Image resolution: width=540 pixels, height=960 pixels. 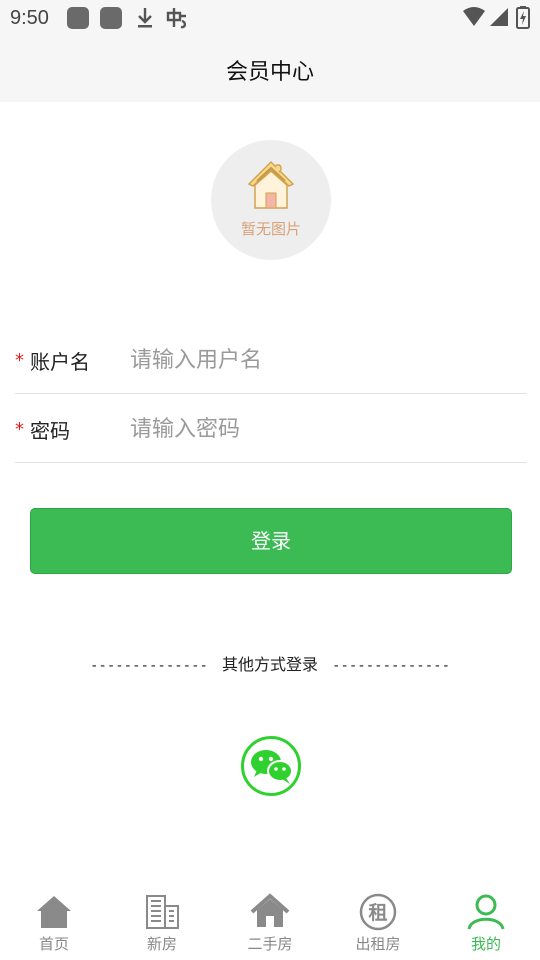 What do you see at coordinates (54, 912) in the screenshot?
I see `home-icon` at bounding box center [54, 912].